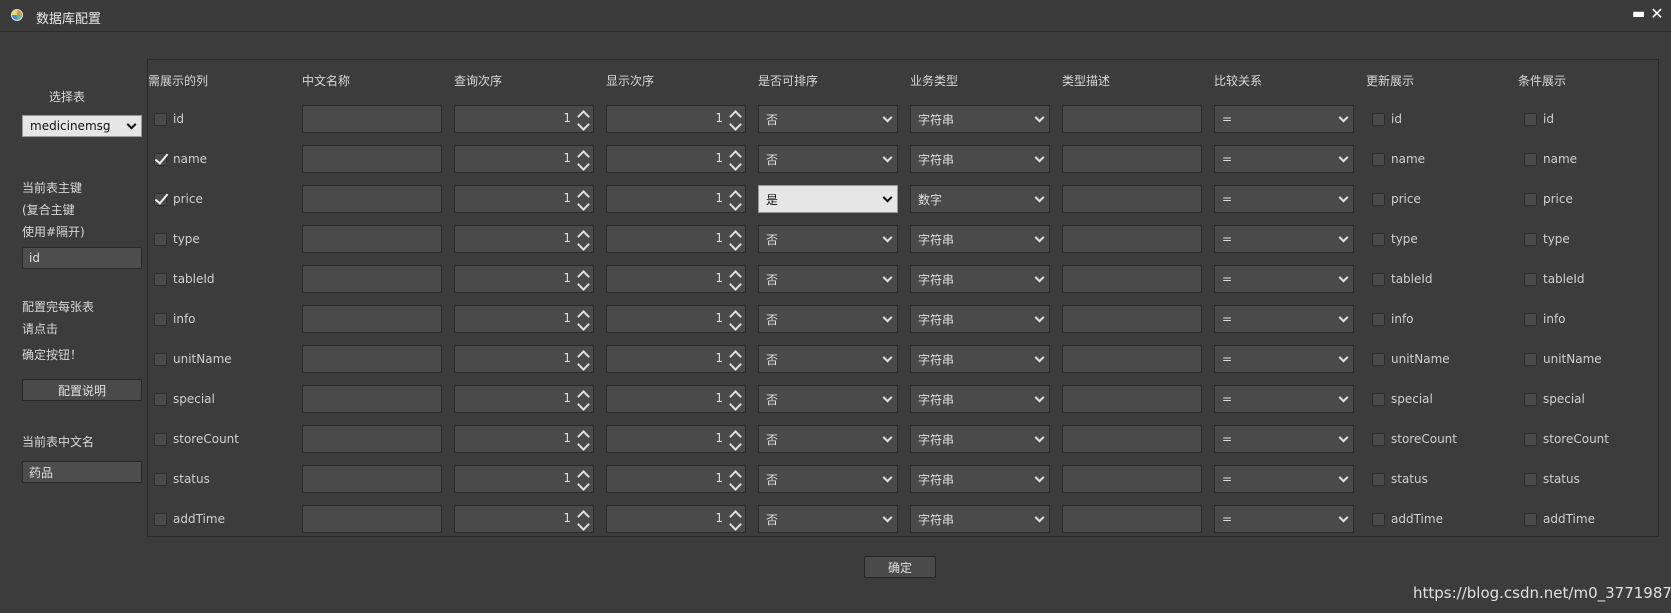 The image size is (1671, 613). Describe the element at coordinates (1545, 319) in the screenshot. I see `cond-show-checkbox: info` at that location.